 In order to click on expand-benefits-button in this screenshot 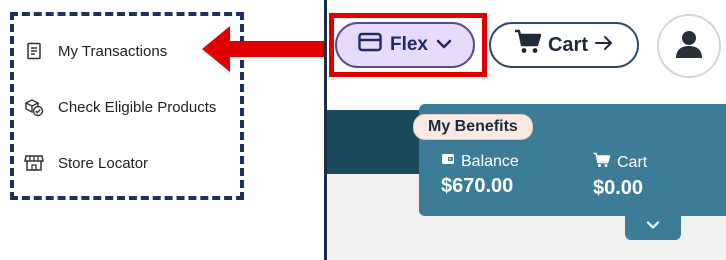, I will do `click(653, 226)`.